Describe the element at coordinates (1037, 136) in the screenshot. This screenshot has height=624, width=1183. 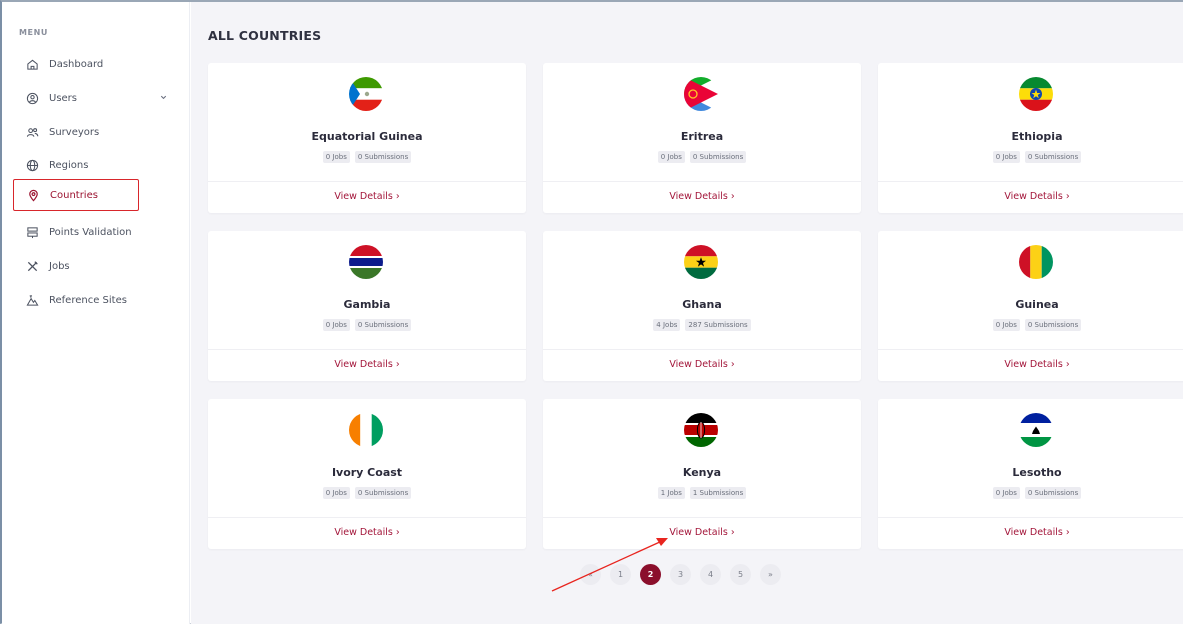
I see `country-name: Ethiopia` at that location.